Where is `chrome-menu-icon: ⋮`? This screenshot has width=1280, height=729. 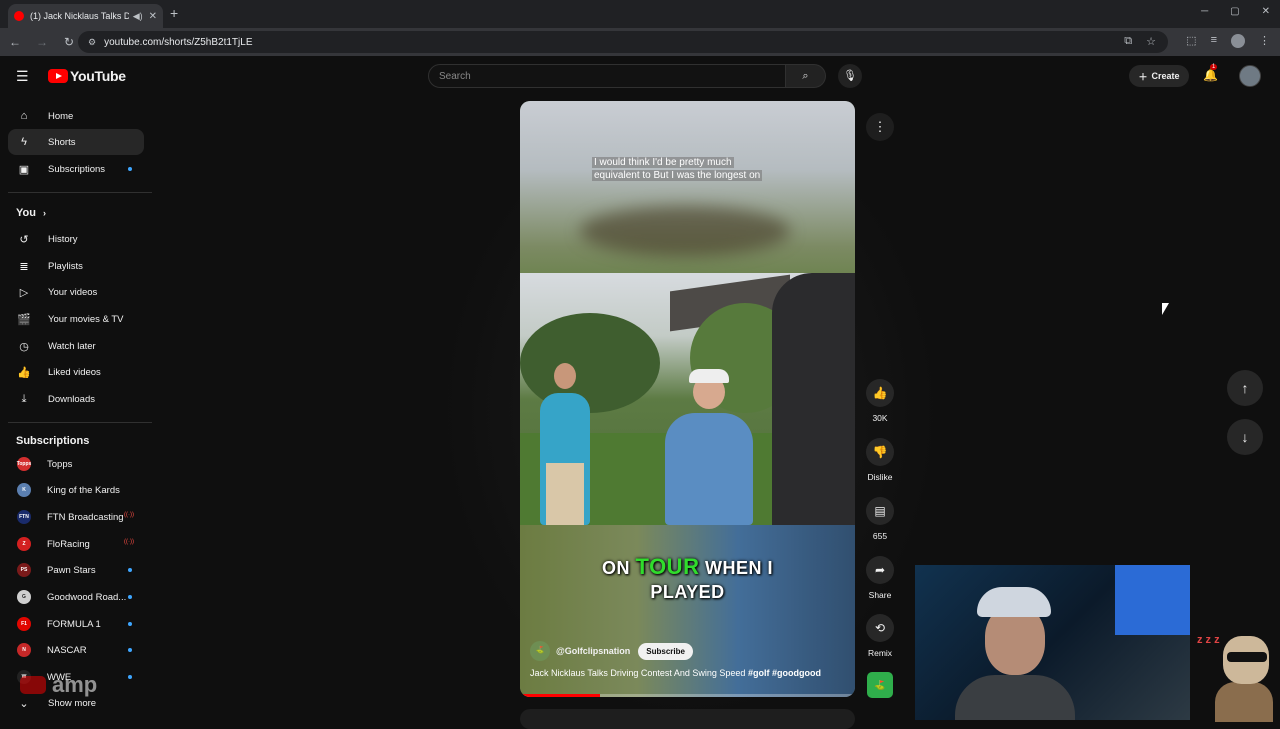
chrome-menu-icon: ⋮ is located at coordinates (1264, 41).